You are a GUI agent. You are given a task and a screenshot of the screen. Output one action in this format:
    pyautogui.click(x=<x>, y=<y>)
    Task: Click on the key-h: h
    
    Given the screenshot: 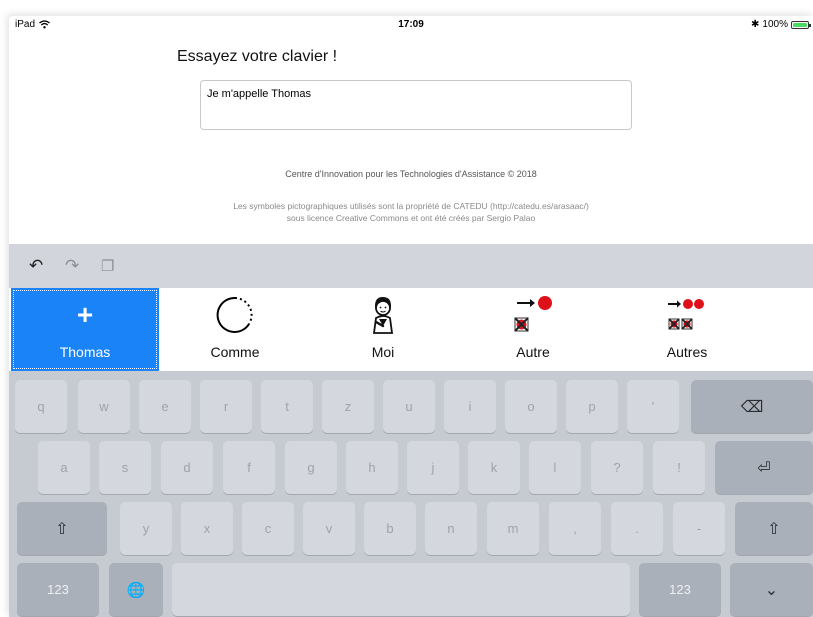 What is the action you would take?
    pyautogui.click(x=372, y=467)
    